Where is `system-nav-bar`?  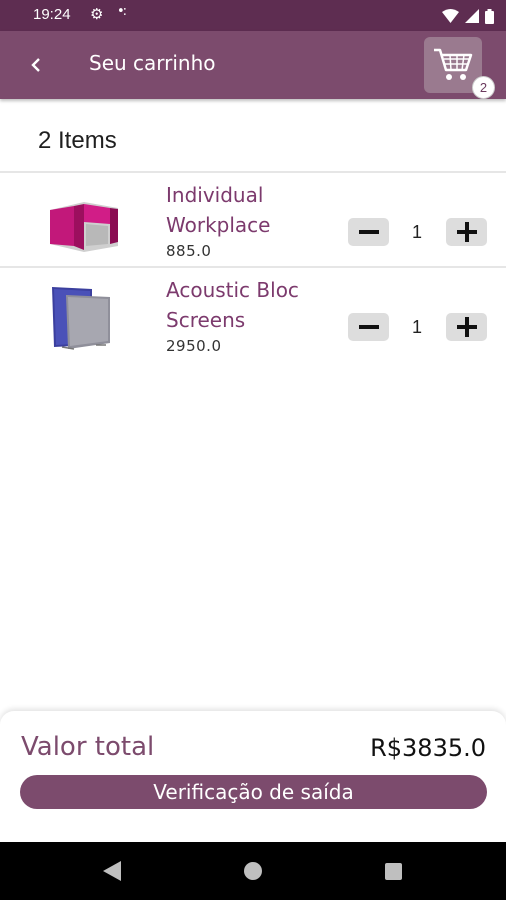 system-nav-bar is located at coordinates (253, 871).